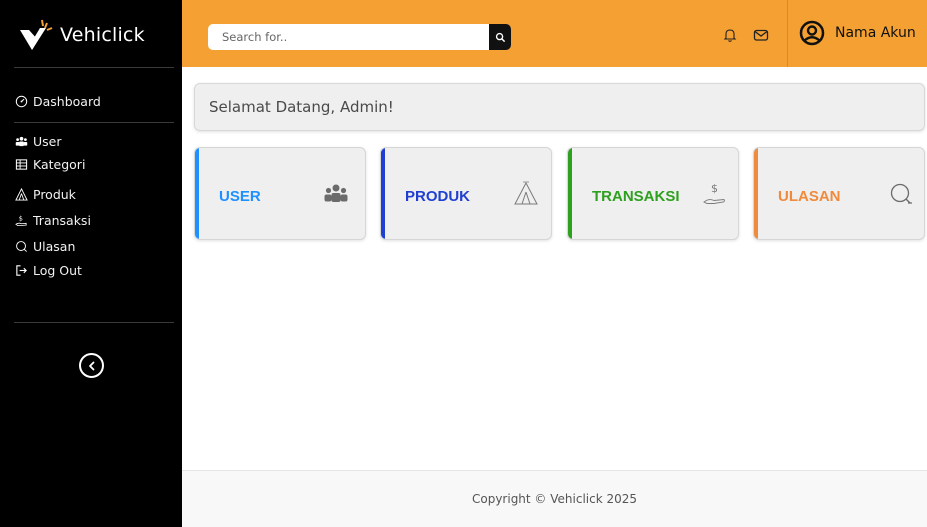 The image size is (927, 527). I want to click on footer: Copyright © Vehiclick 2025, so click(554, 498).